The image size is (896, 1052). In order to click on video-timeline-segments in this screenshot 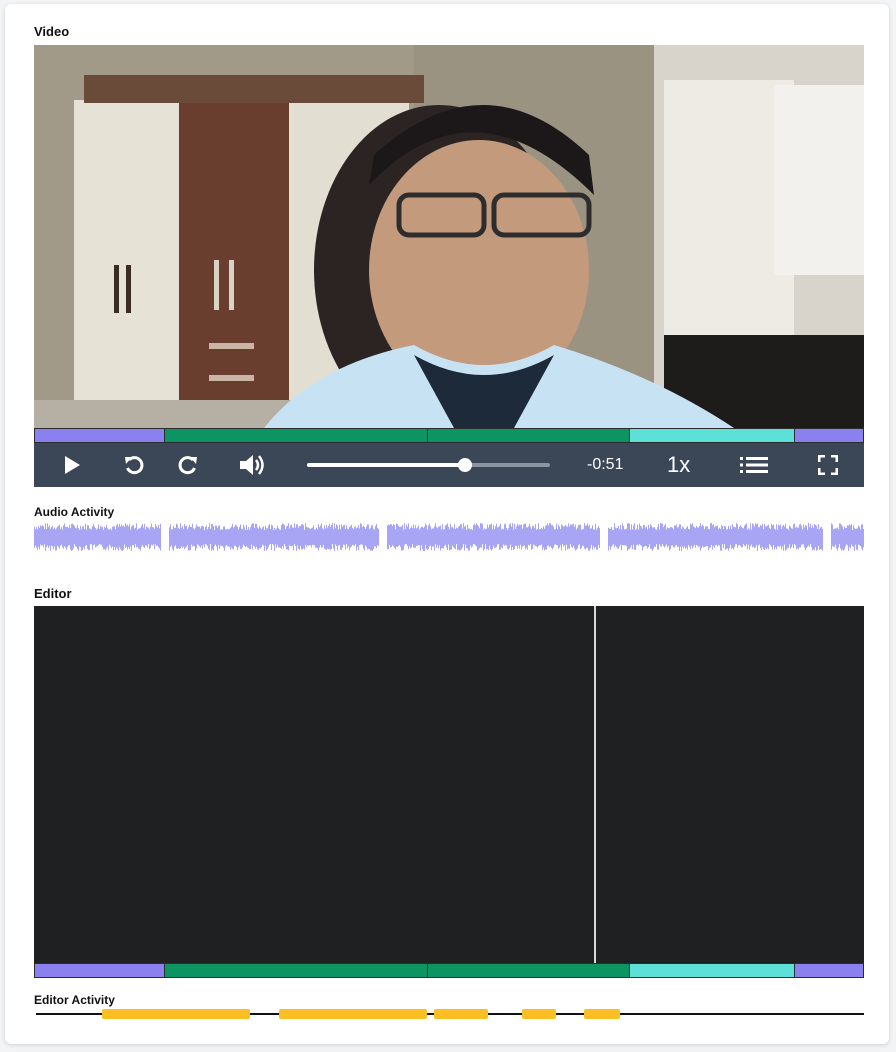, I will do `click(449, 435)`.